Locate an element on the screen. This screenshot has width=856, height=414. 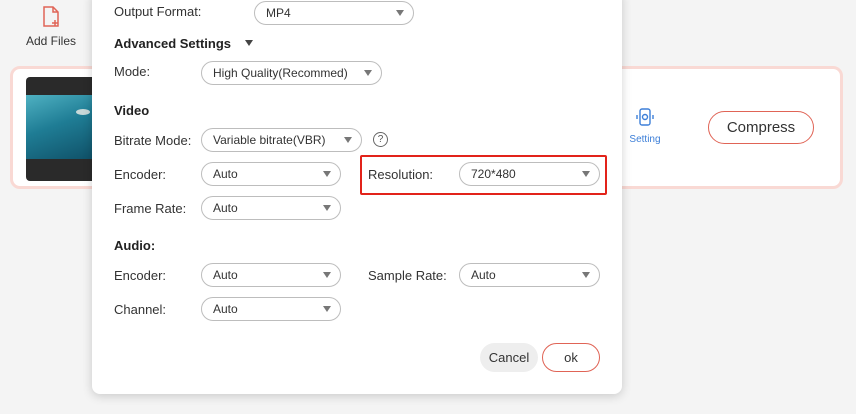
video-encoder-select: Auto is located at coordinates (271, 174).